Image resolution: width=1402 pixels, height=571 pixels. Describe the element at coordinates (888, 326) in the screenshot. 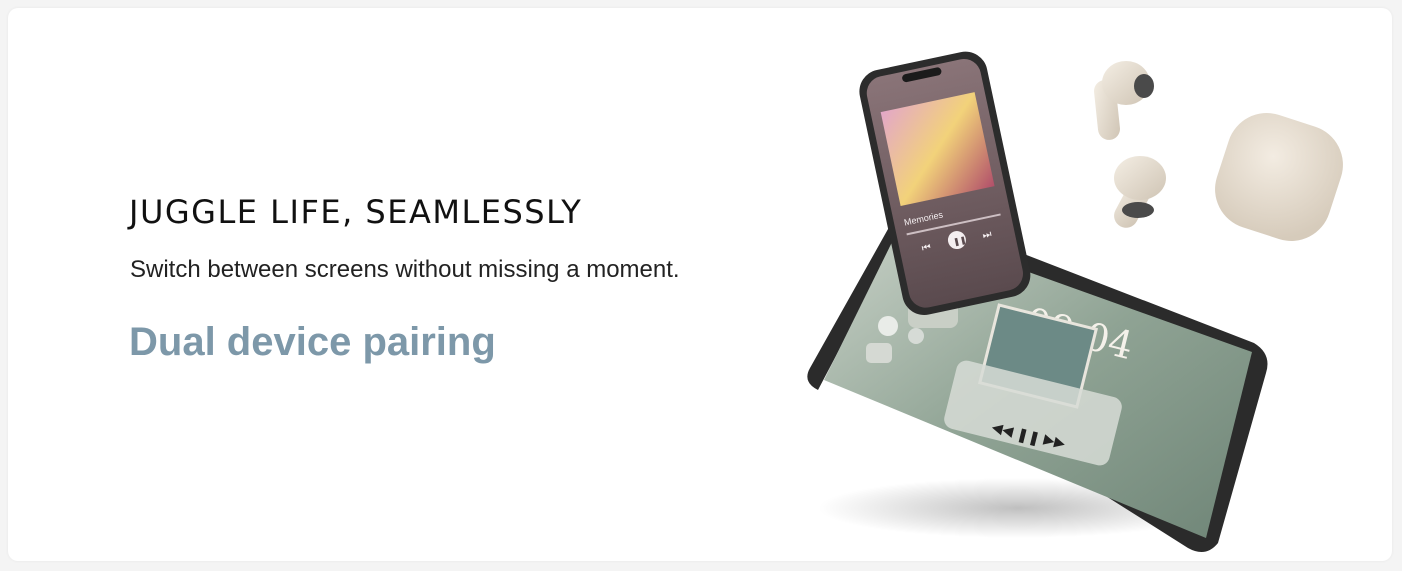

I see `spotify-icon` at that location.